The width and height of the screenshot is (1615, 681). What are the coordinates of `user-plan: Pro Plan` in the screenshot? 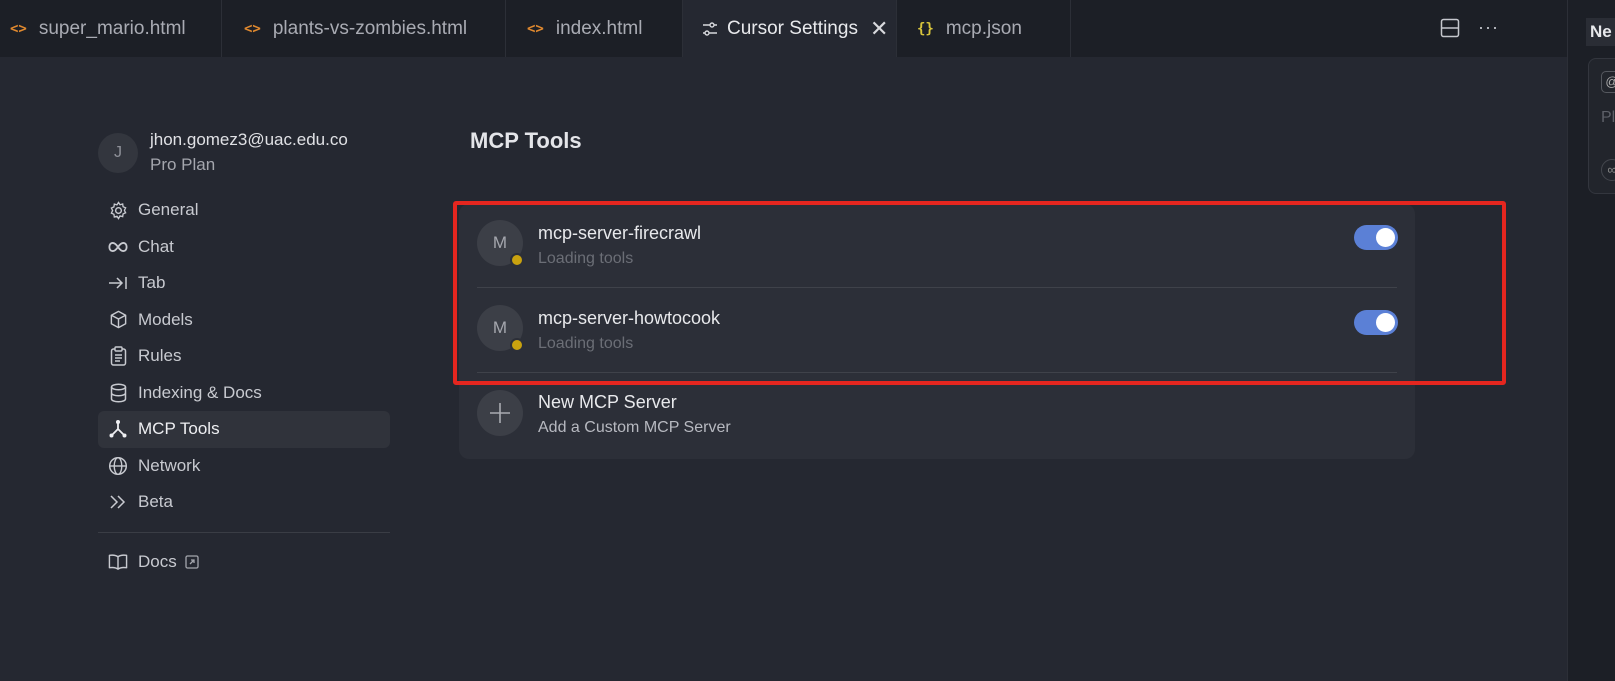 It's located at (183, 164).